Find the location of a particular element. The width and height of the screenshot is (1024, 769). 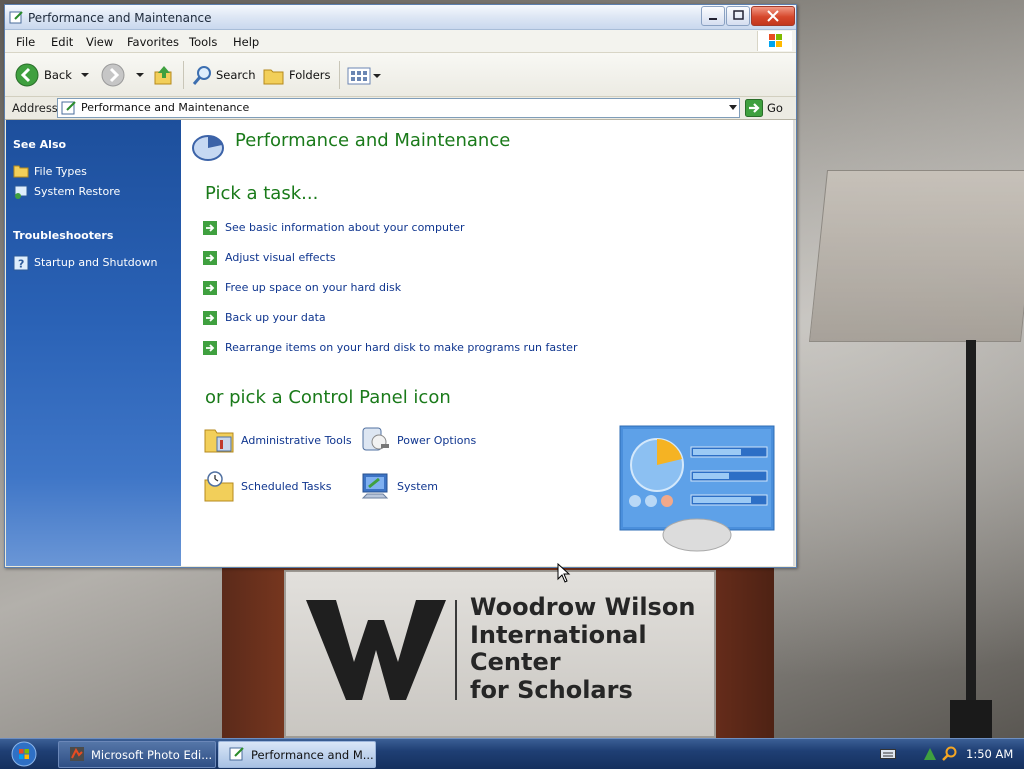

podium-sign-line: Center is located at coordinates (515, 662).